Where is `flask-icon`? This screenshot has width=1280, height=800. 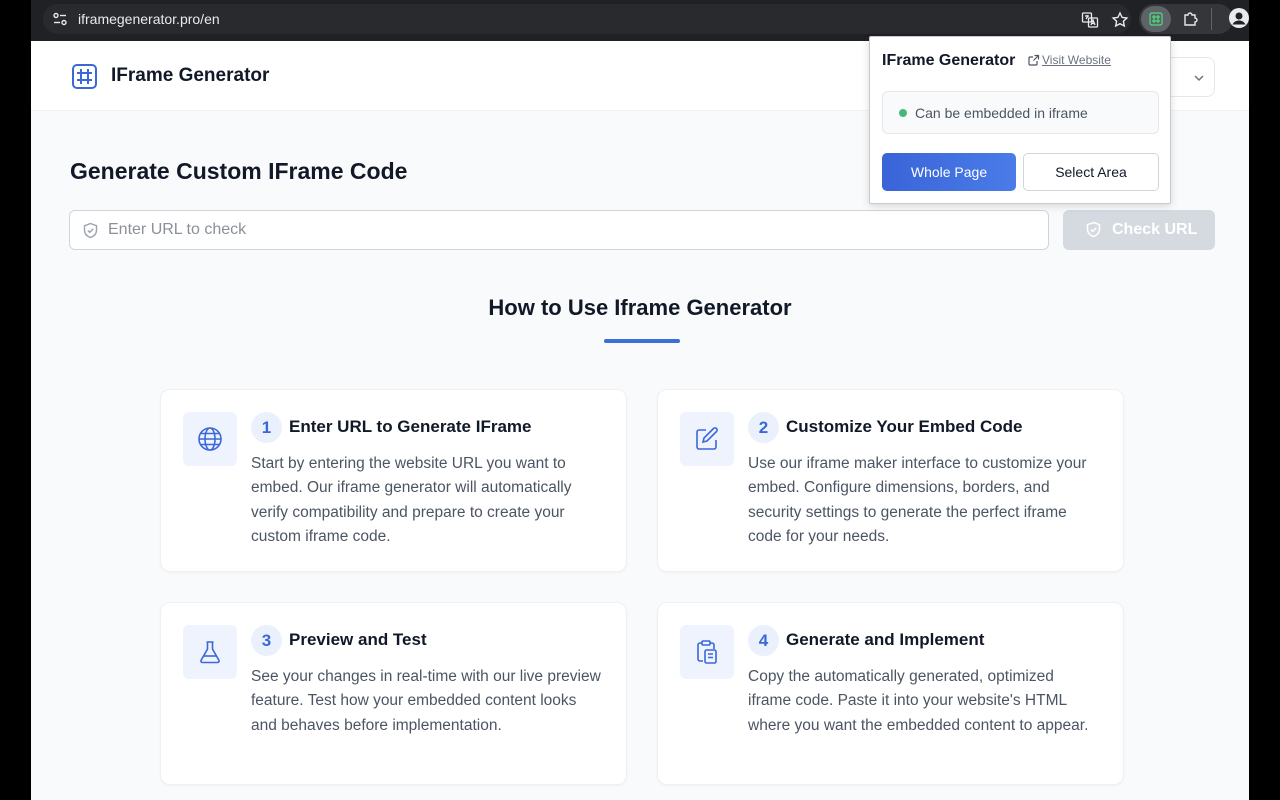 flask-icon is located at coordinates (210, 652).